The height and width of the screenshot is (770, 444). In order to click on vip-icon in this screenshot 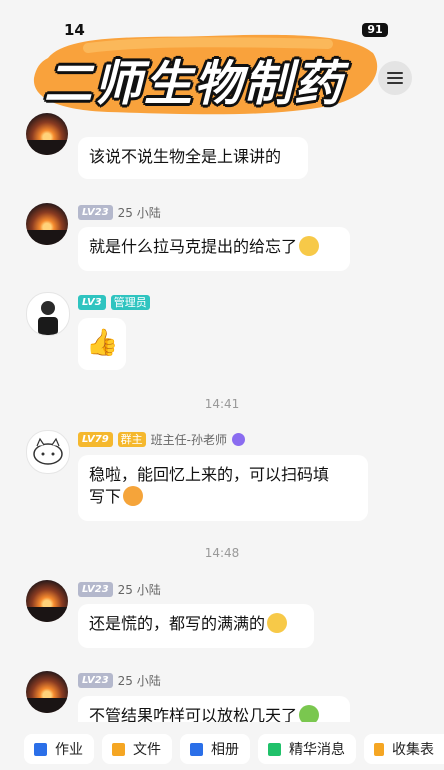, I will do `click(238, 439)`.